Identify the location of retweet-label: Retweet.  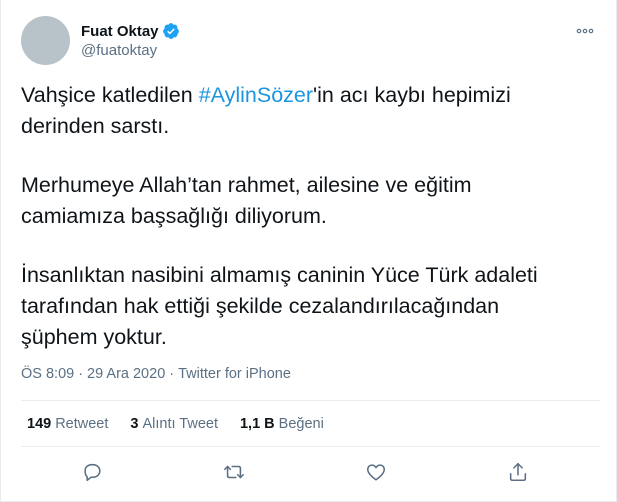
(82, 424).